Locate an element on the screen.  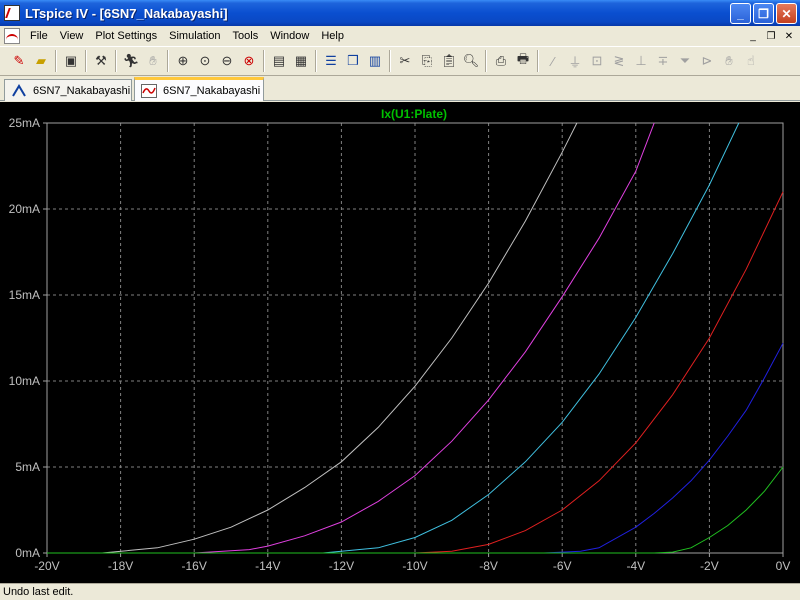
inductor-icon: ∓ is located at coordinates (663, 61).